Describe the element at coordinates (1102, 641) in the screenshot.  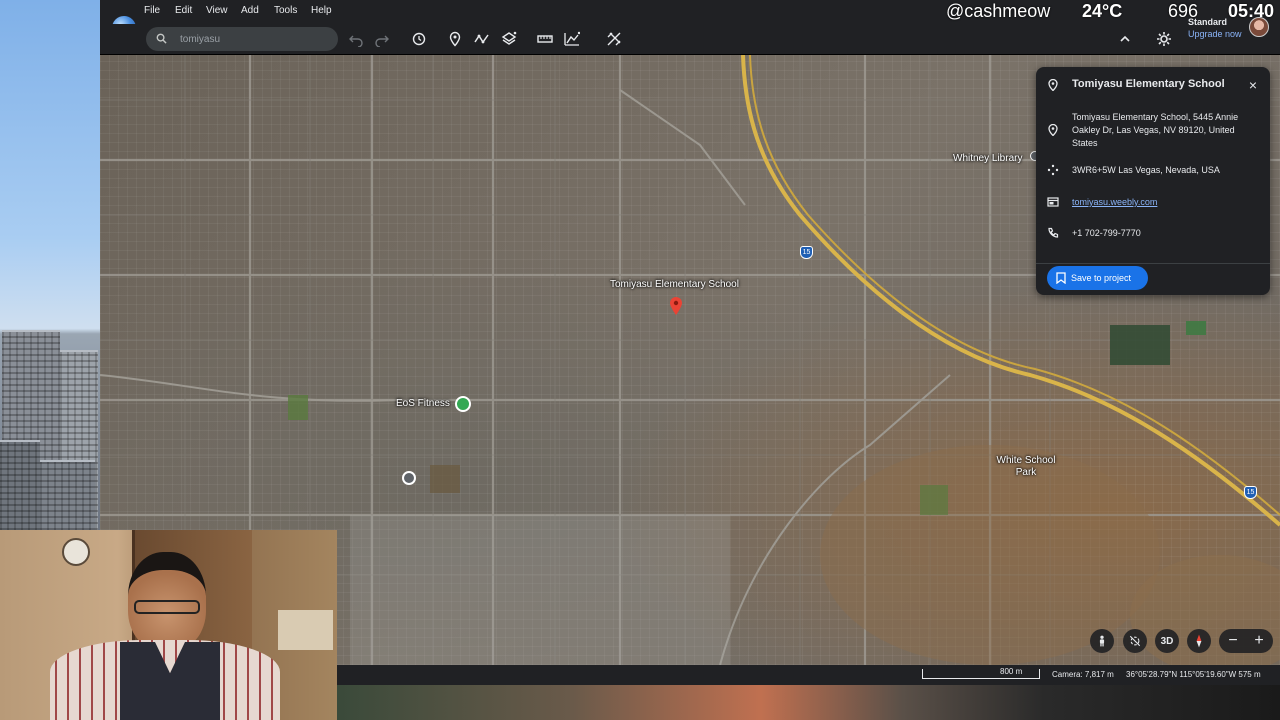
I see `pegman-icon` at that location.